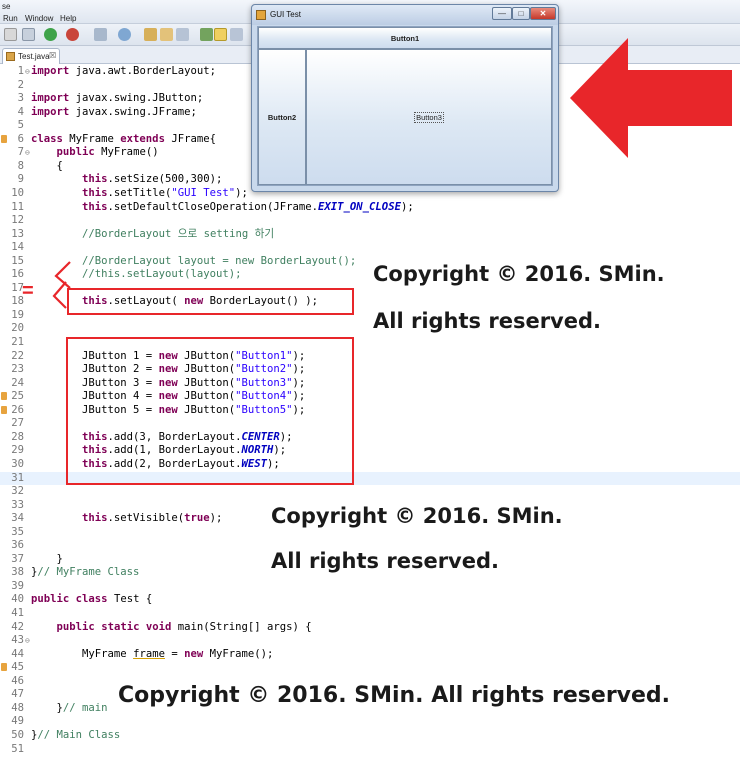  Describe the element at coordinates (370, 234) in the screenshot. I see `code-line: 13 //BorderLayout 으로 setting 하기` at that location.